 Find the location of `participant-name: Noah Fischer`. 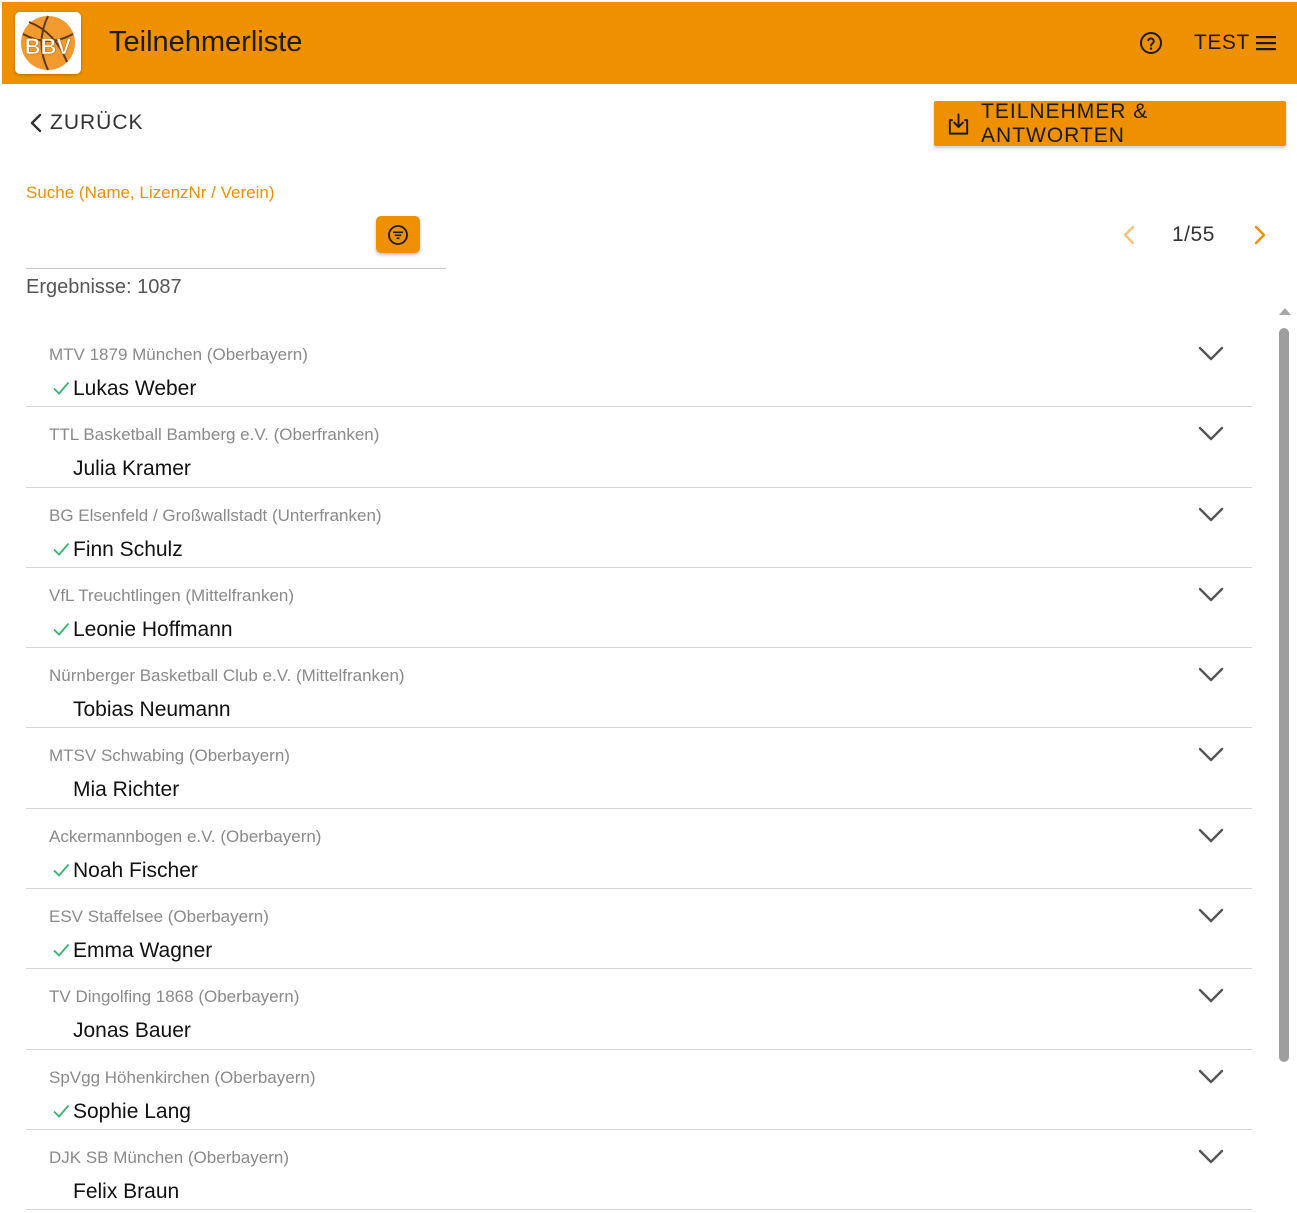

participant-name: Noah Fischer is located at coordinates (135, 870).